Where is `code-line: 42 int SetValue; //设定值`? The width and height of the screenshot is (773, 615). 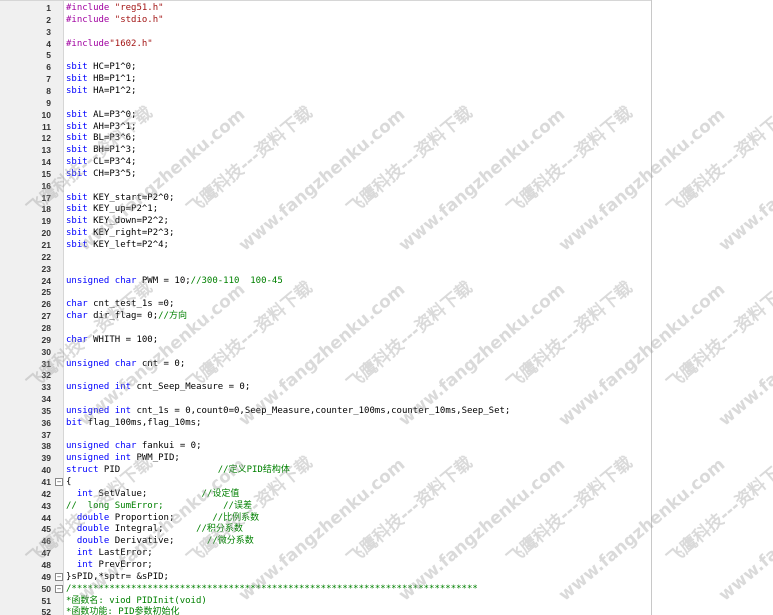
code-line: 42 int SetValue; //设定值 is located at coordinates (326, 494).